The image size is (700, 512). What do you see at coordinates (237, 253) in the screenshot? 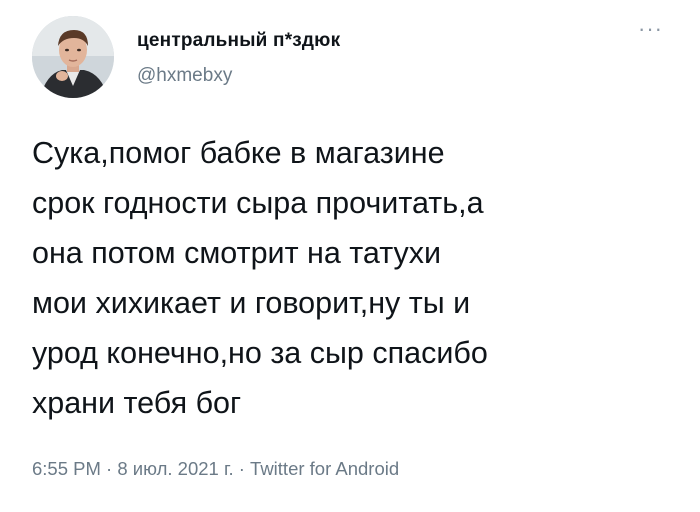
I see `tweet-text-line: она потом смотрит на татухи` at bounding box center [237, 253].